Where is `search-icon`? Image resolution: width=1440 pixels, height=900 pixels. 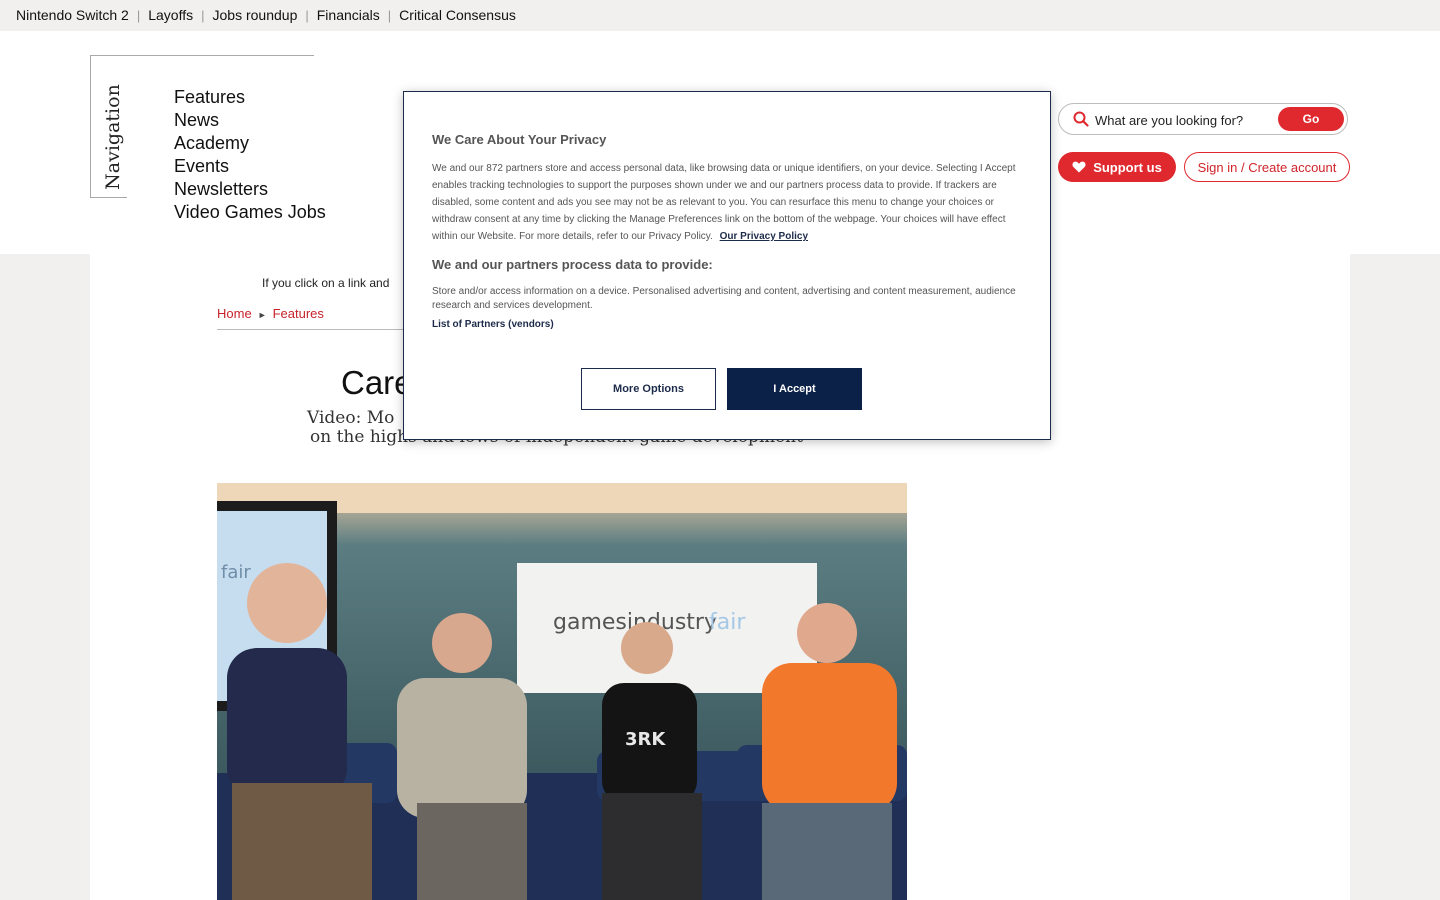 search-icon is located at coordinates (1081, 119).